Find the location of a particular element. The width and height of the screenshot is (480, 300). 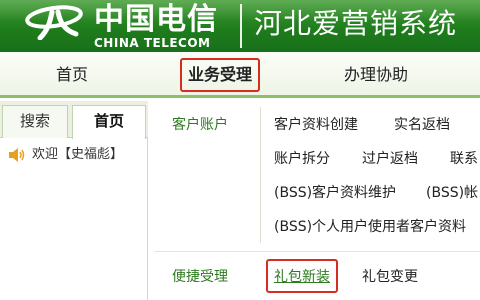

link-account-split: 账户拆分 is located at coordinates (302, 159).